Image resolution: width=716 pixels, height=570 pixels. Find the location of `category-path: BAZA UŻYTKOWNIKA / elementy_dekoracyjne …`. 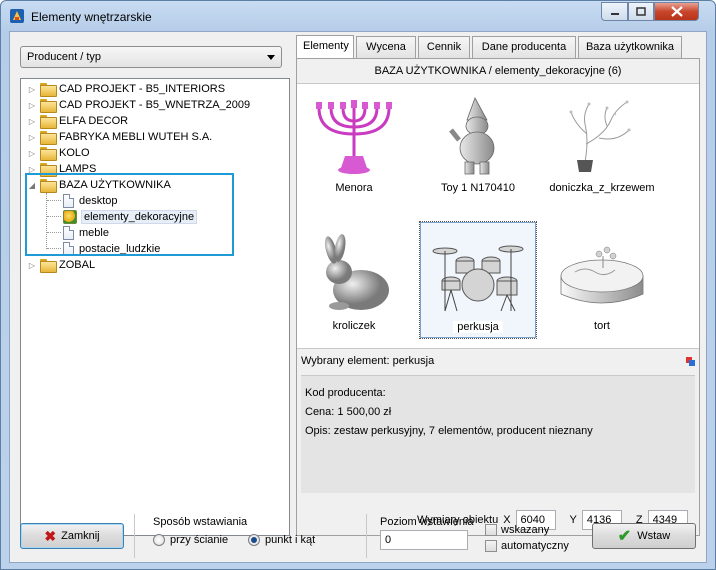

category-path: BAZA UŻYTKOWNIKA / elementy_dekoracyjne … is located at coordinates (498, 71).